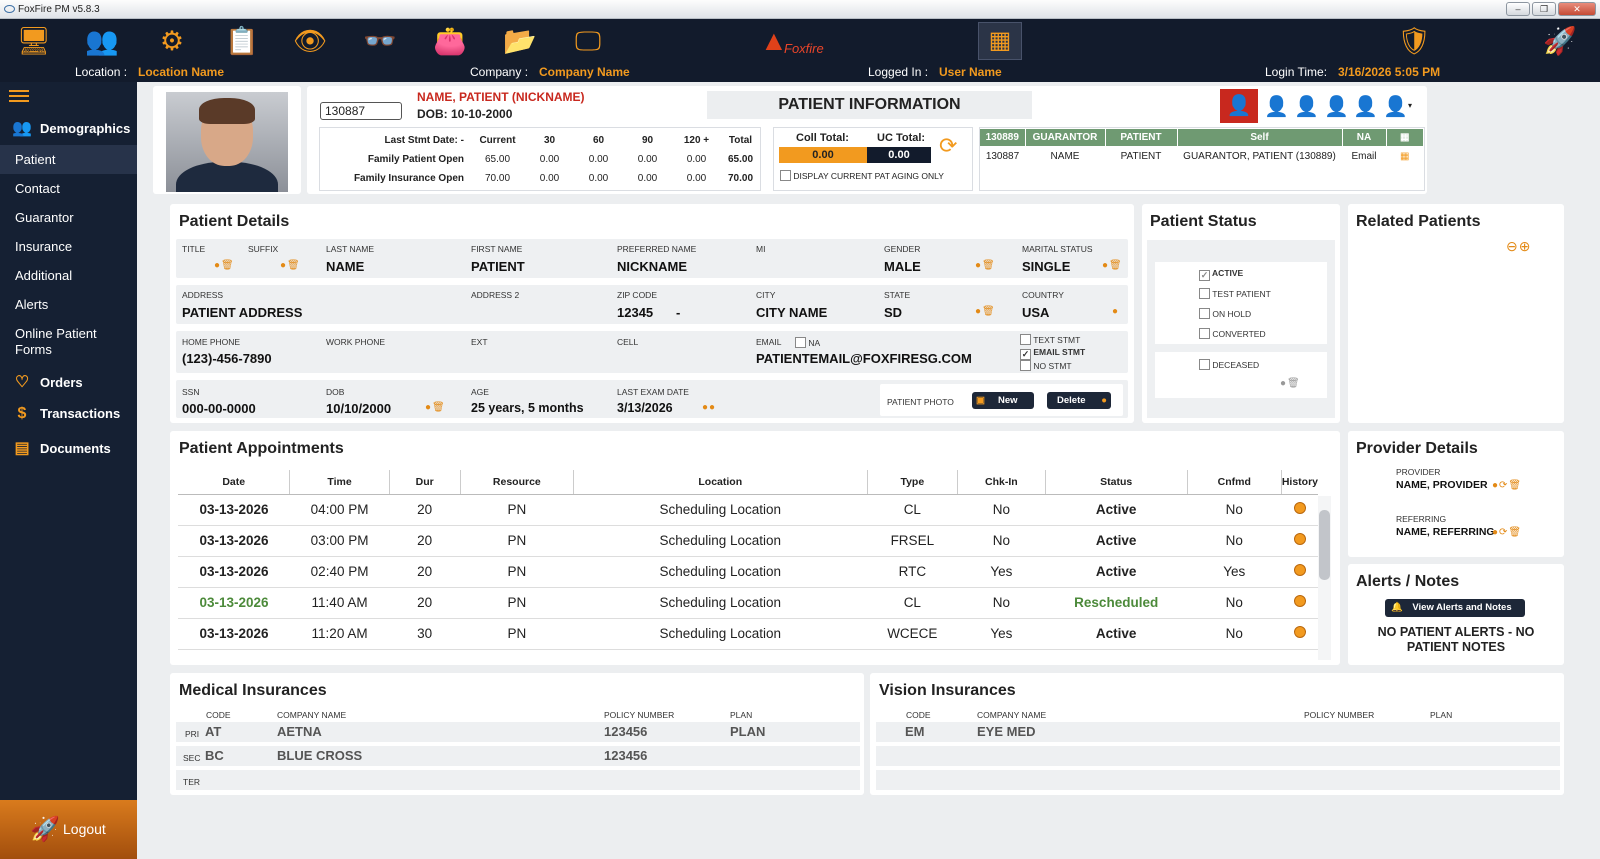  I want to click on restore-button: ❐, so click(1544, 9).